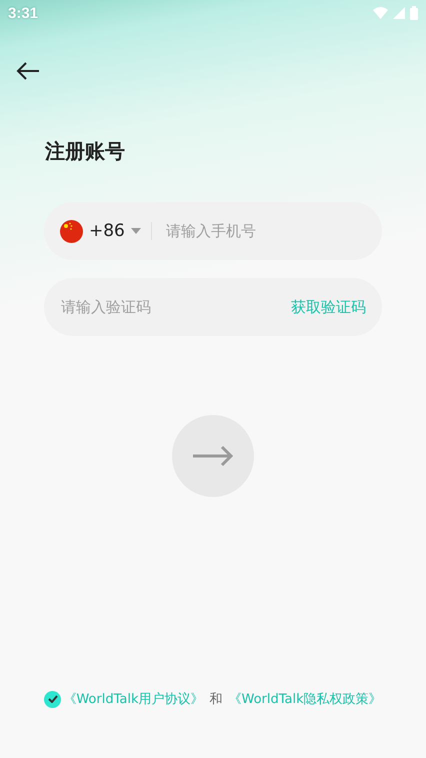  What do you see at coordinates (85, 151) in the screenshot?
I see `page-title: 注册账号` at bounding box center [85, 151].